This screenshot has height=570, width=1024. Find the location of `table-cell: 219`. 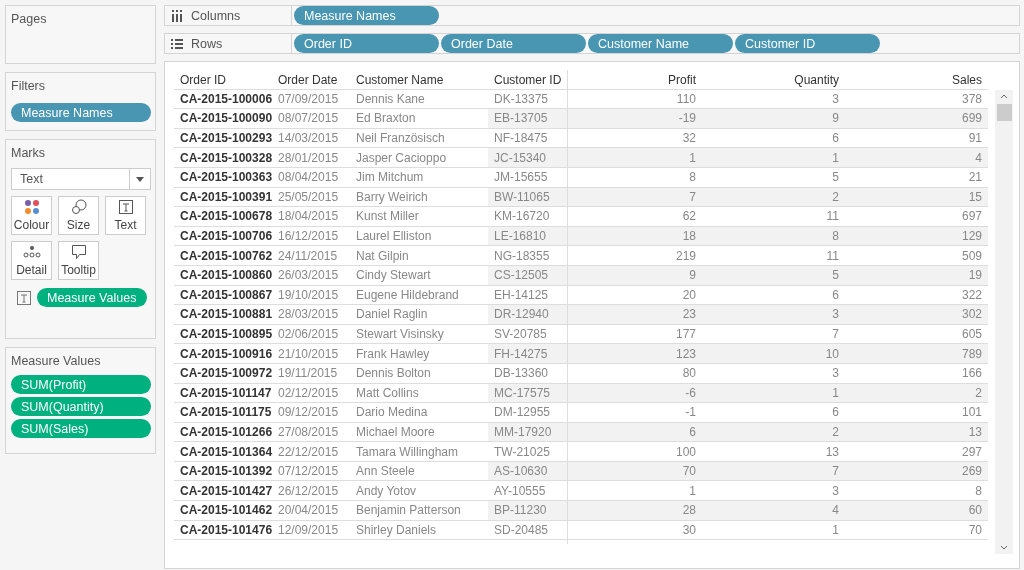

table-cell: 219 is located at coordinates (635, 256).